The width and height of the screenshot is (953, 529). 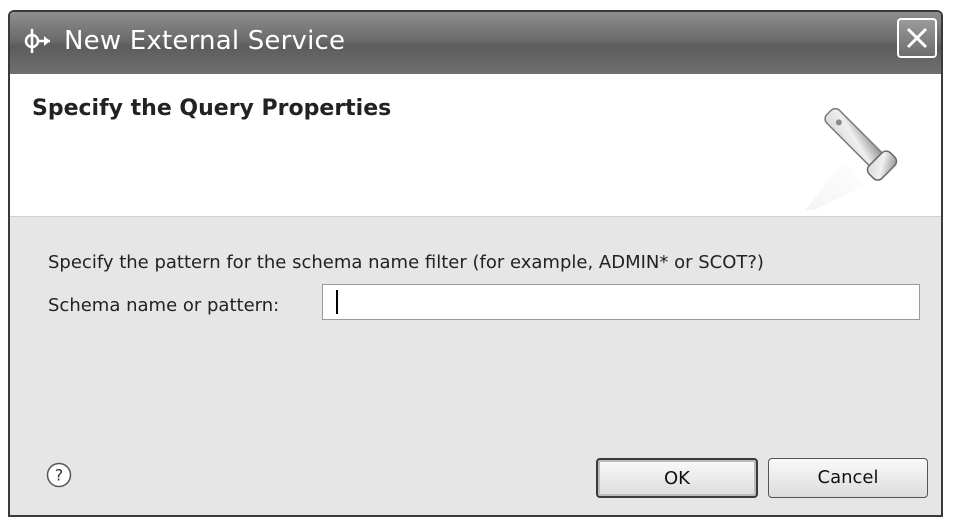 I want to click on ok-button: OK, so click(x=677, y=478).